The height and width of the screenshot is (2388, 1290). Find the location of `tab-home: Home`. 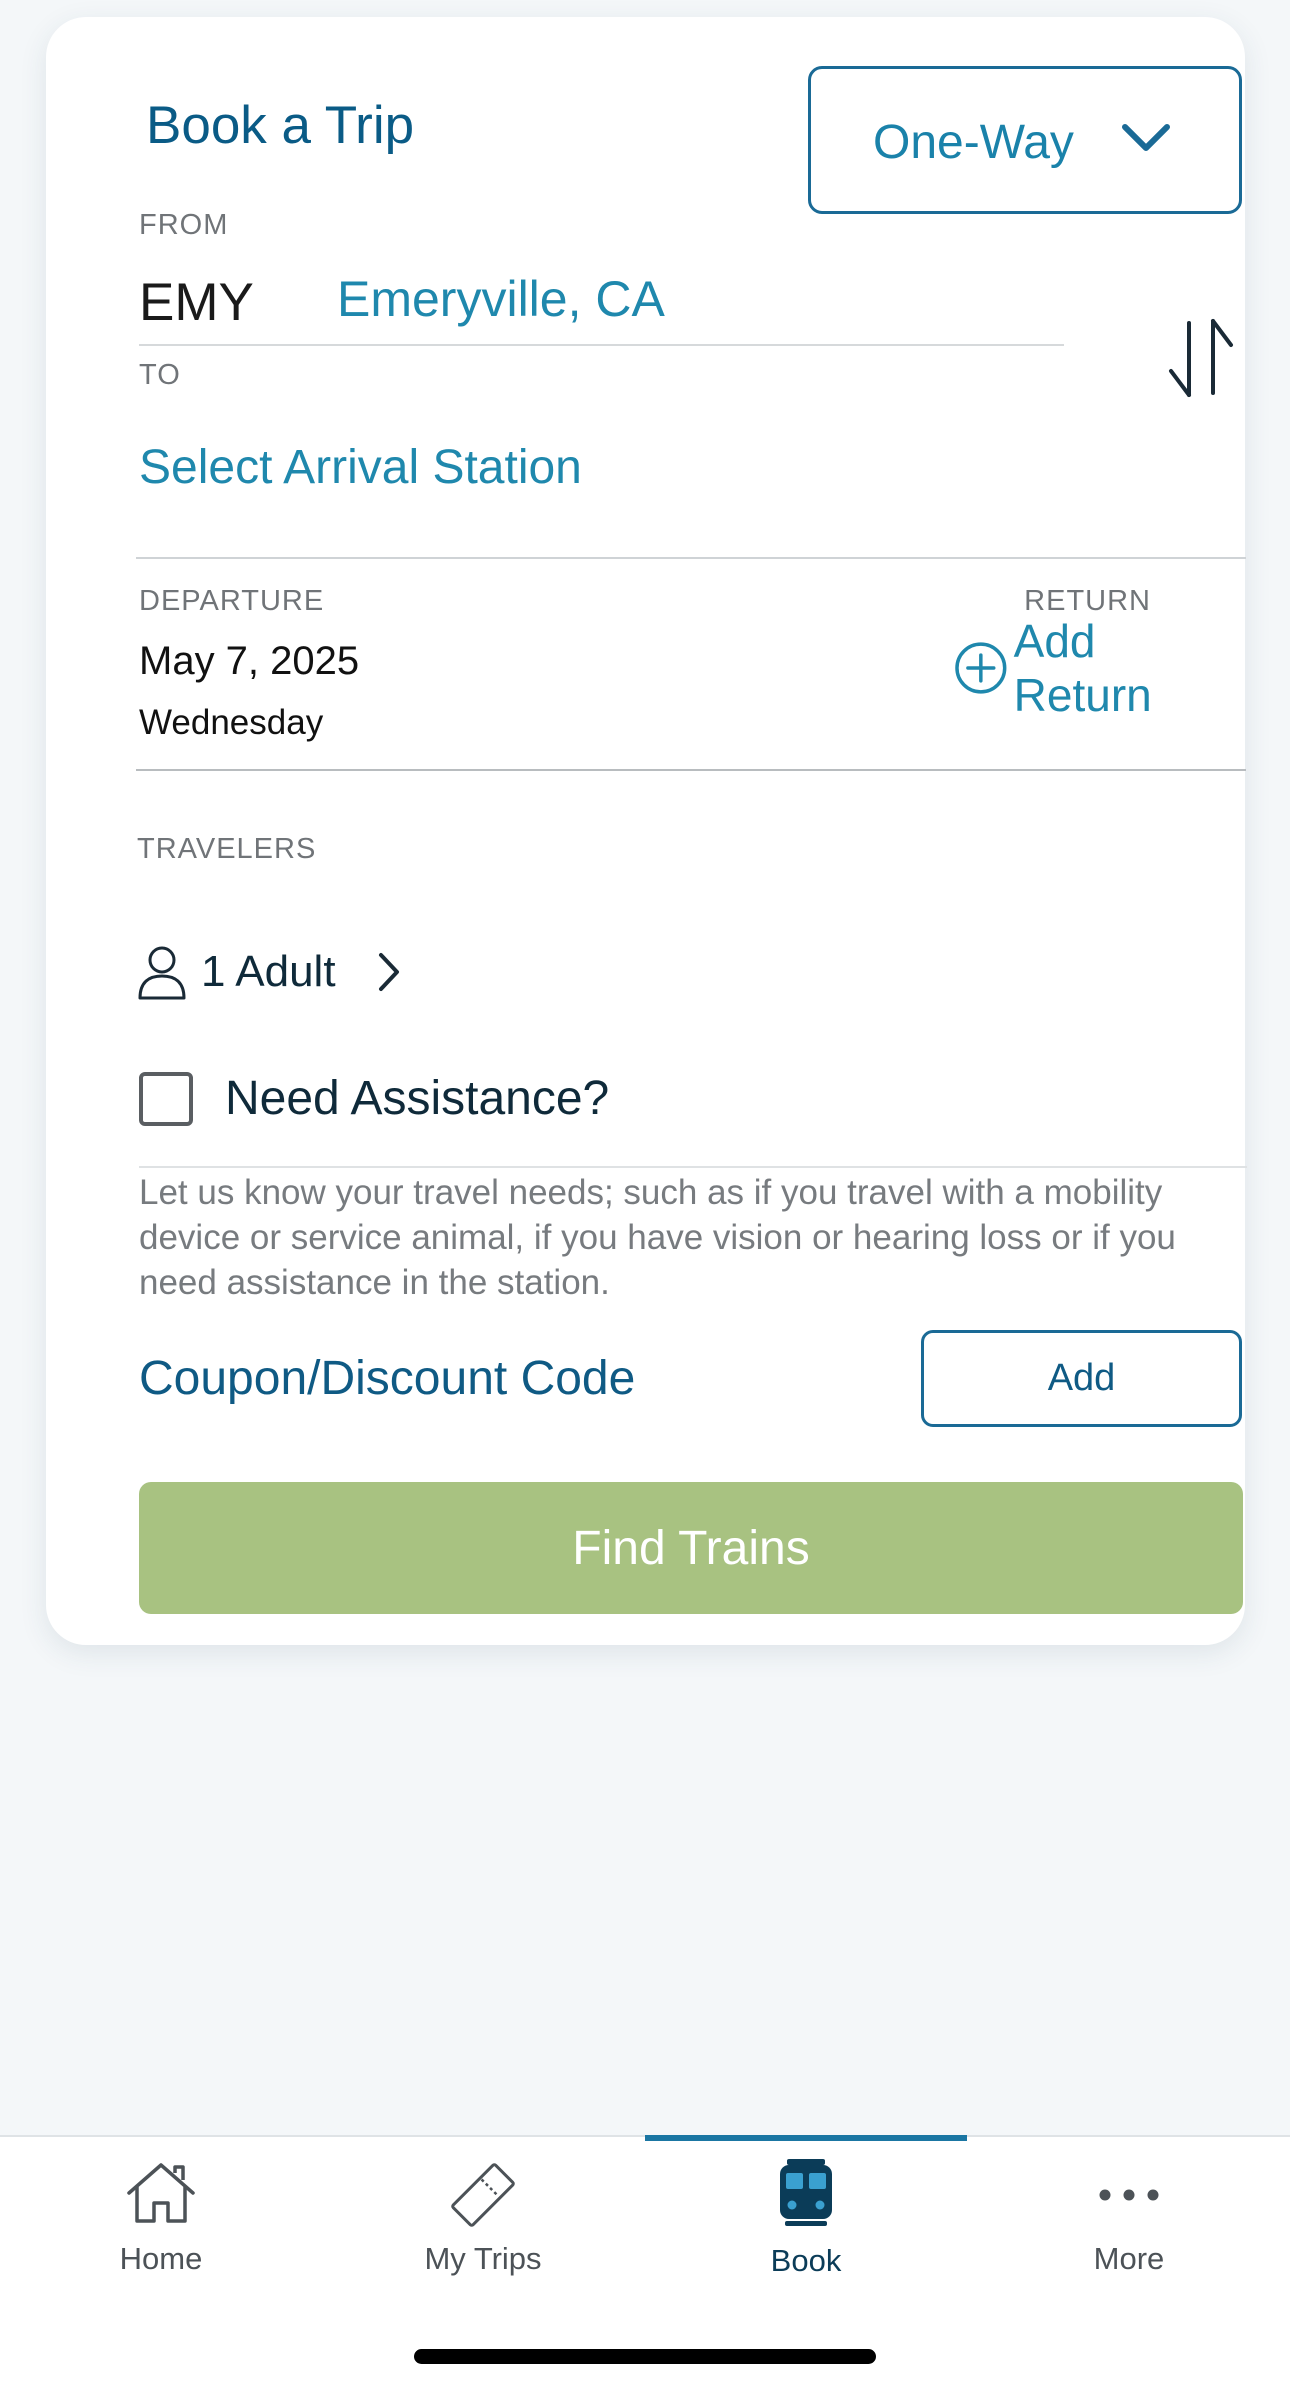

tab-home: Home is located at coordinates (161, 2217).